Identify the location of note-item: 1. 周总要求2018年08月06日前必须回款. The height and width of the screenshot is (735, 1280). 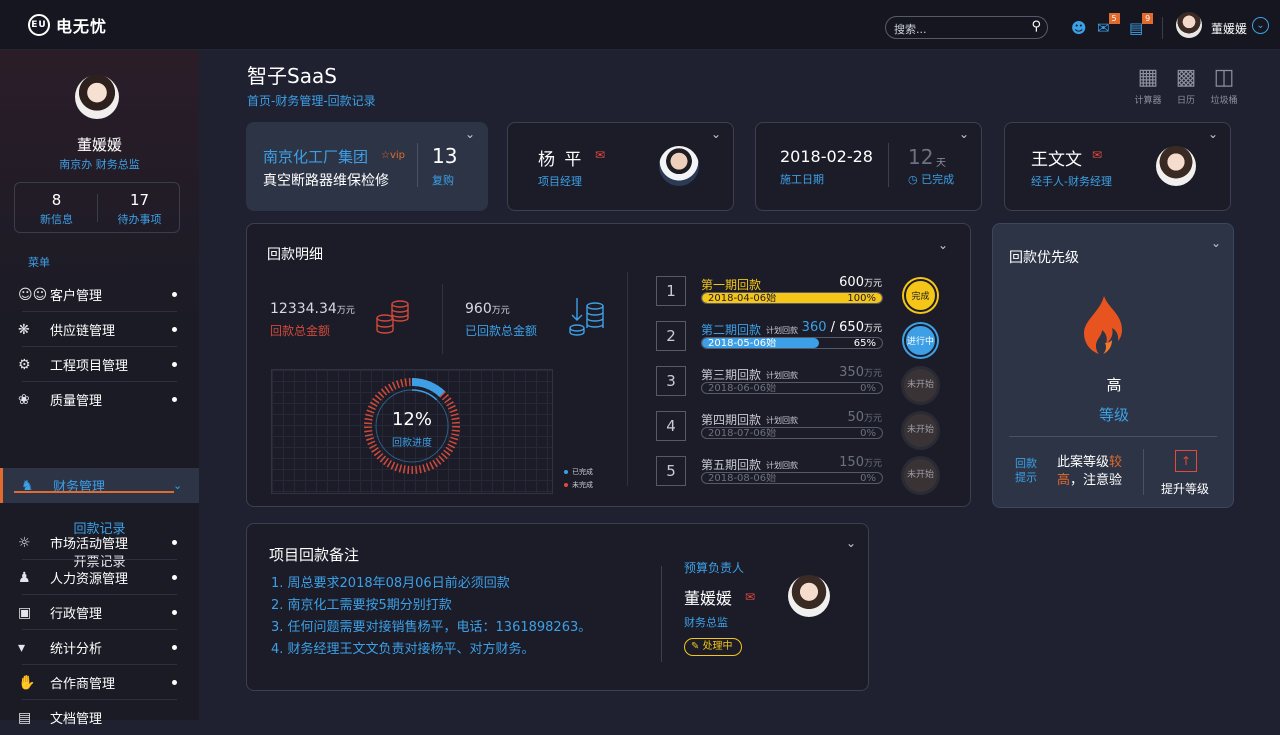
(390, 583).